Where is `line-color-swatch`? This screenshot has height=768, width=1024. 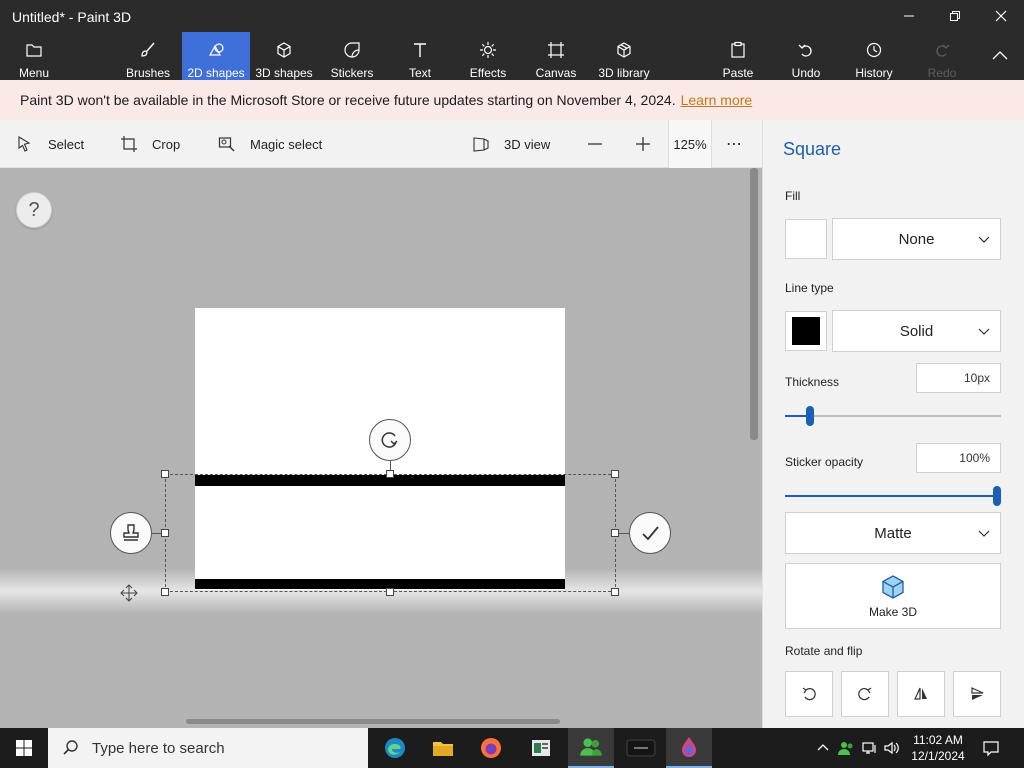 line-color-swatch is located at coordinates (806, 331).